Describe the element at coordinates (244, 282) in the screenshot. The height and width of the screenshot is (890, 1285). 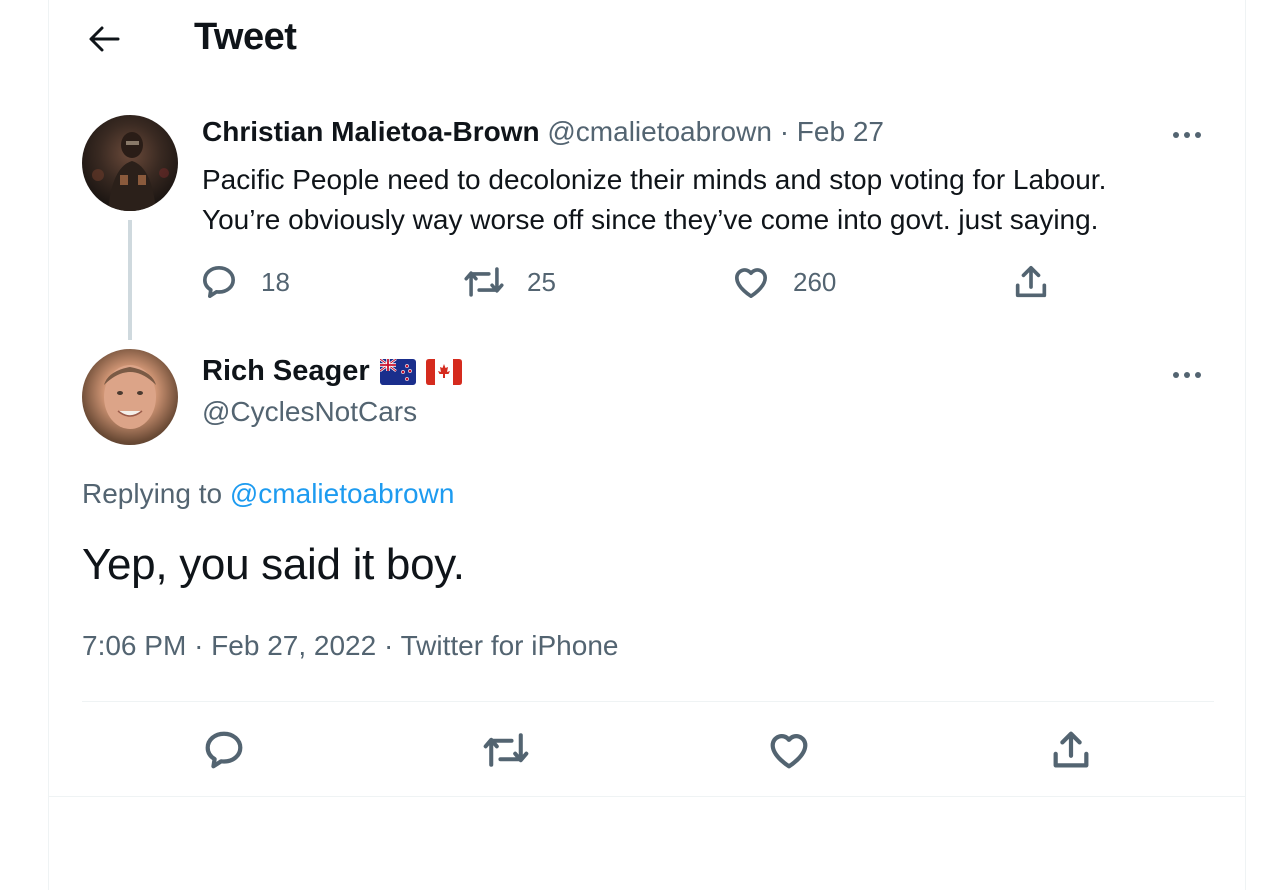
I see `reply-button: 18` at that location.